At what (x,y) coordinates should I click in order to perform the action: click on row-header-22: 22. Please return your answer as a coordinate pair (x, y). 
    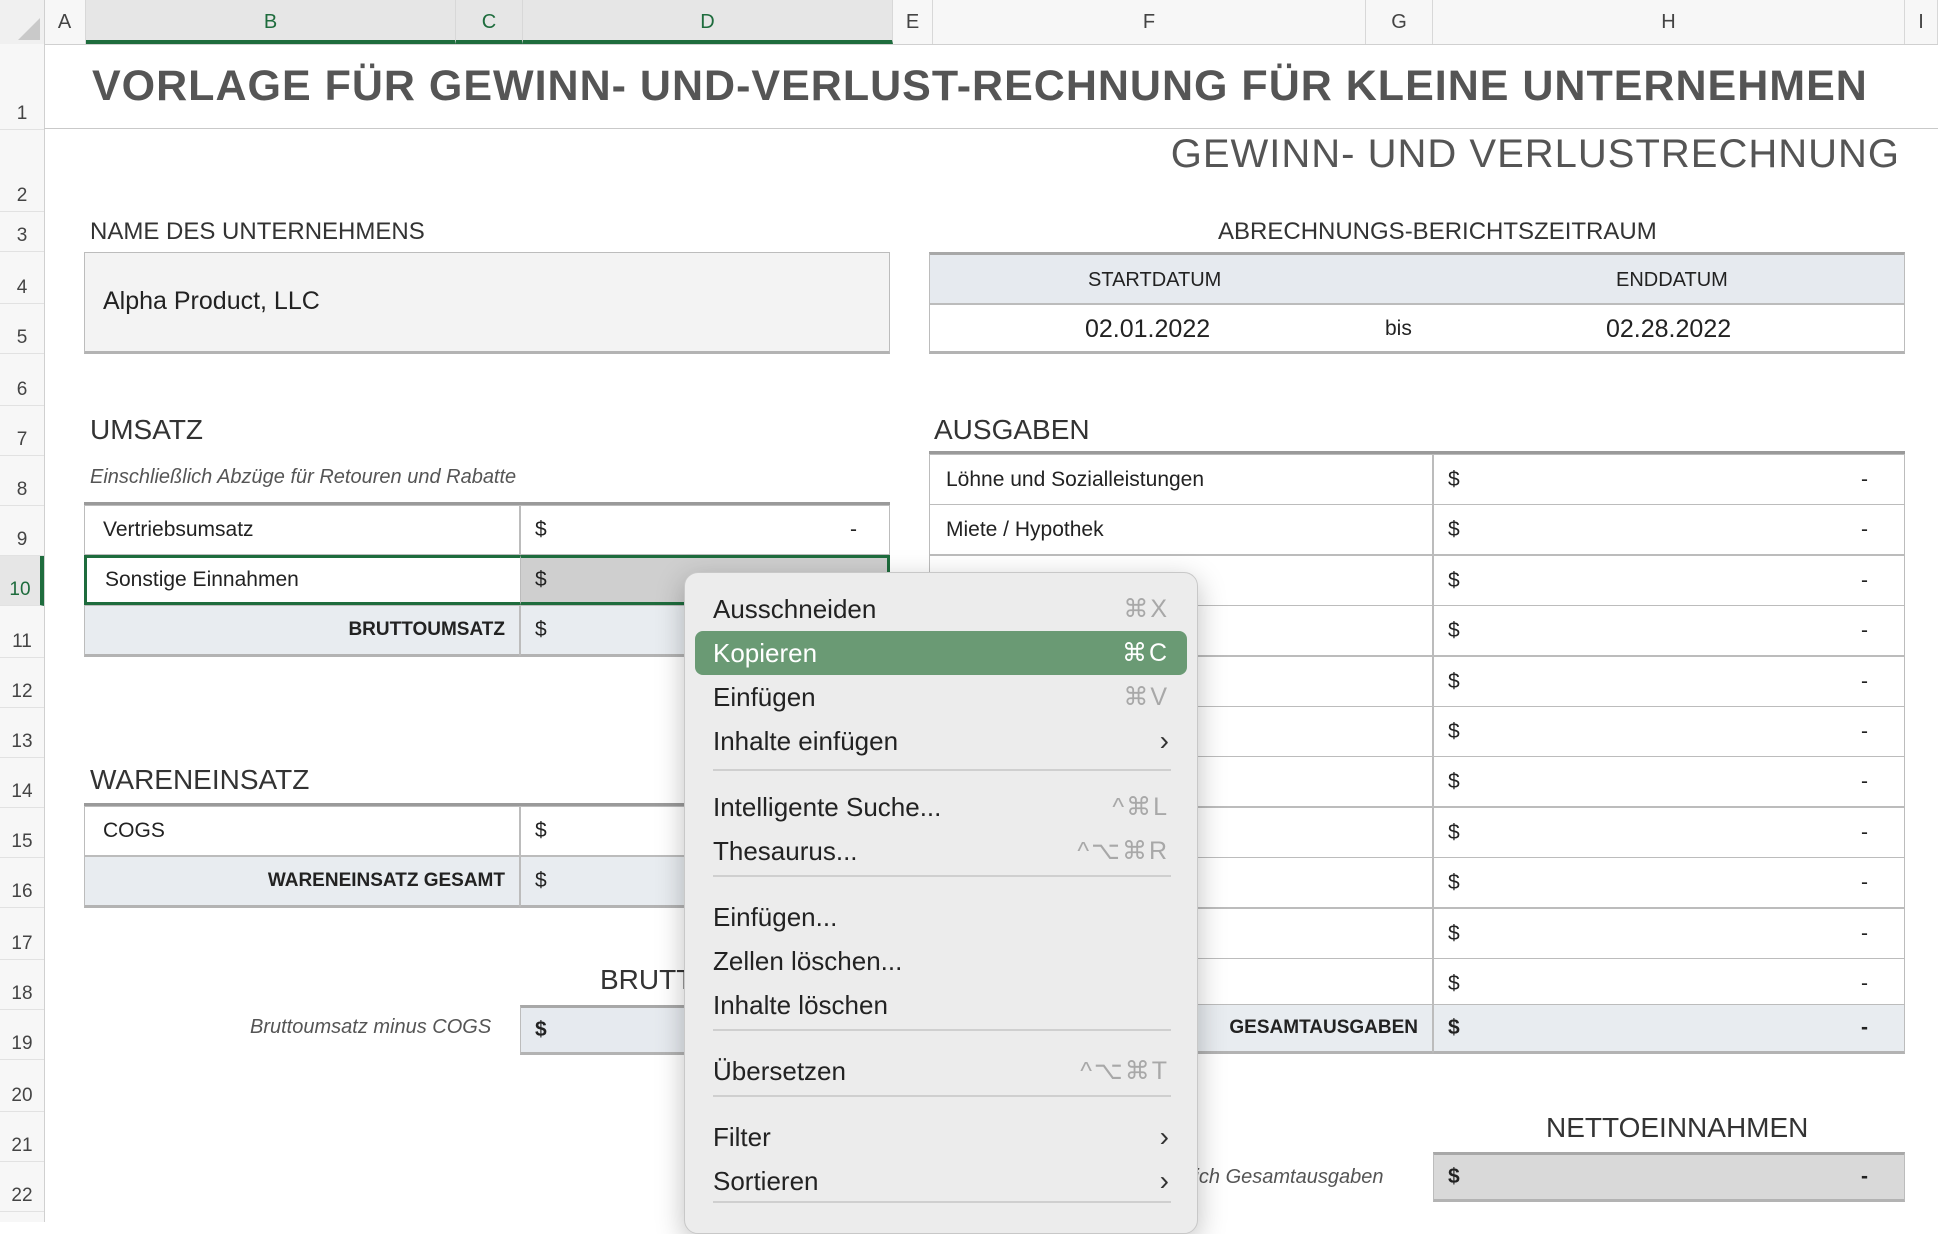
    Looking at the image, I should click on (22, 1187).